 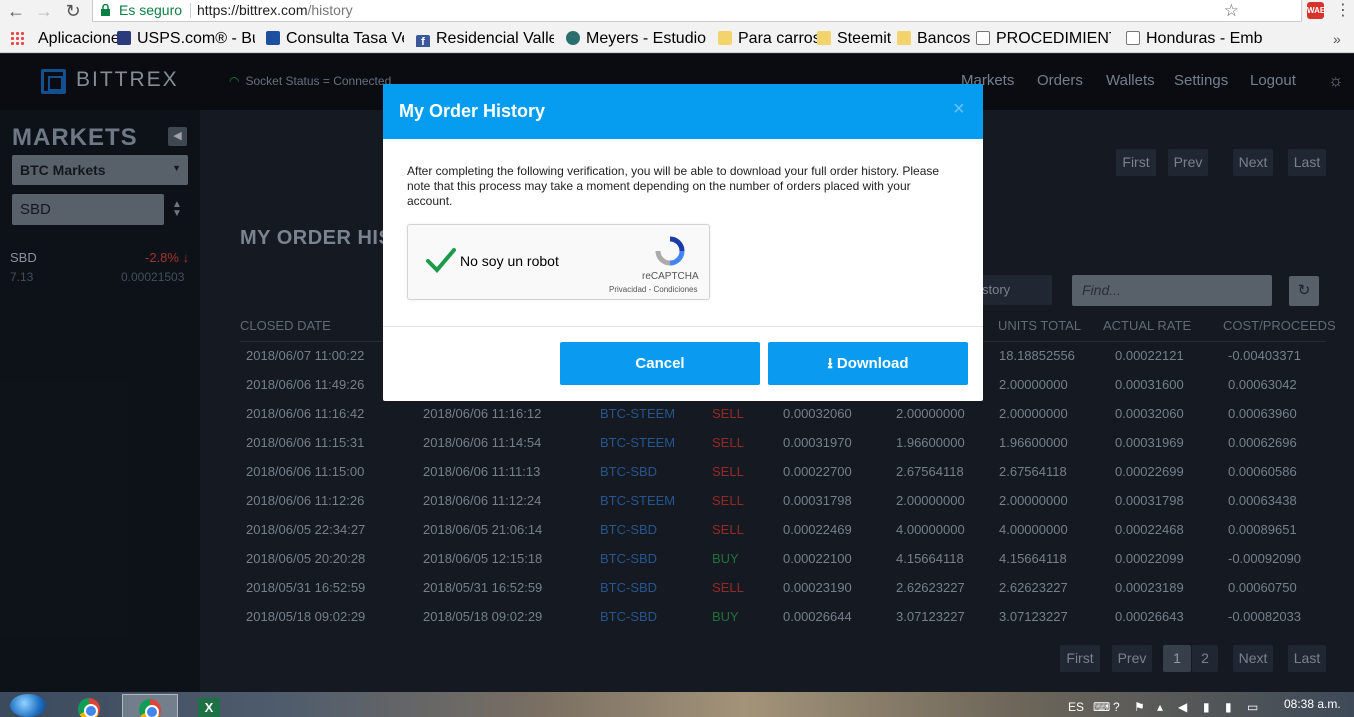 What do you see at coordinates (864, 39) in the screenshot?
I see `bookmark-label: Steemit` at bounding box center [864, 39].